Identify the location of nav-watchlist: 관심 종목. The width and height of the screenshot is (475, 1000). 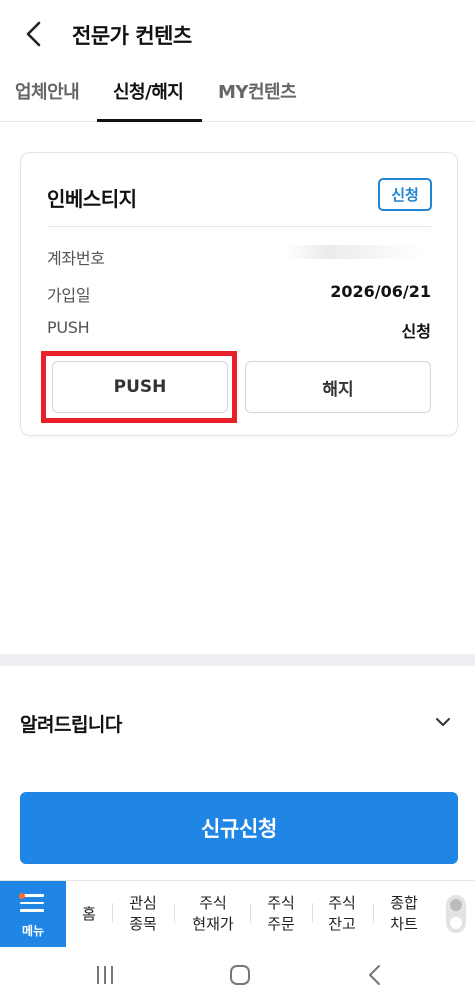
(143, 914).